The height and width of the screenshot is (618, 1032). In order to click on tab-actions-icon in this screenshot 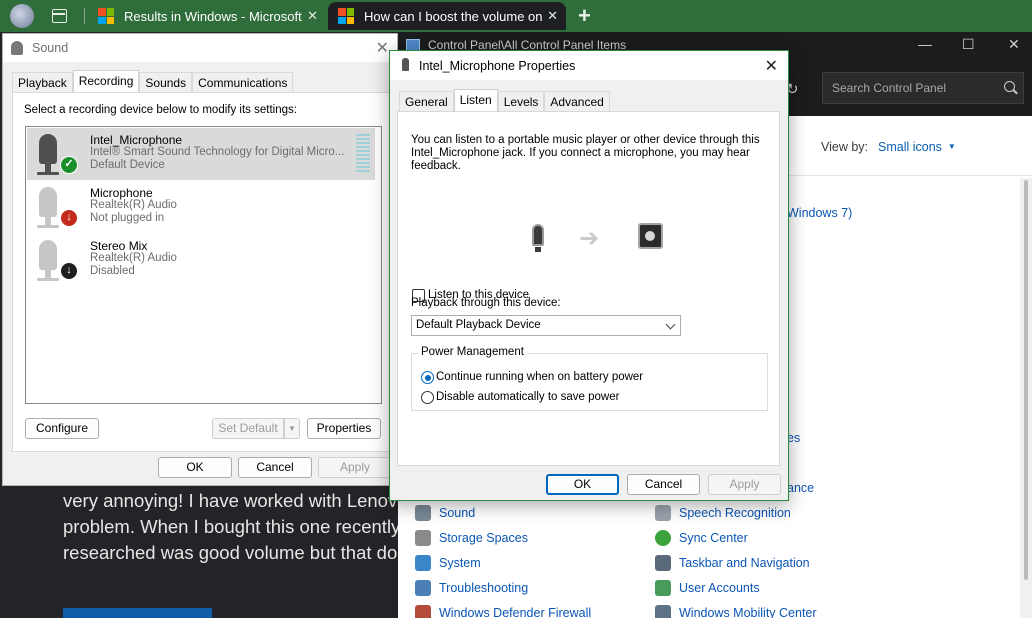, I will do `click(59, 16)`.